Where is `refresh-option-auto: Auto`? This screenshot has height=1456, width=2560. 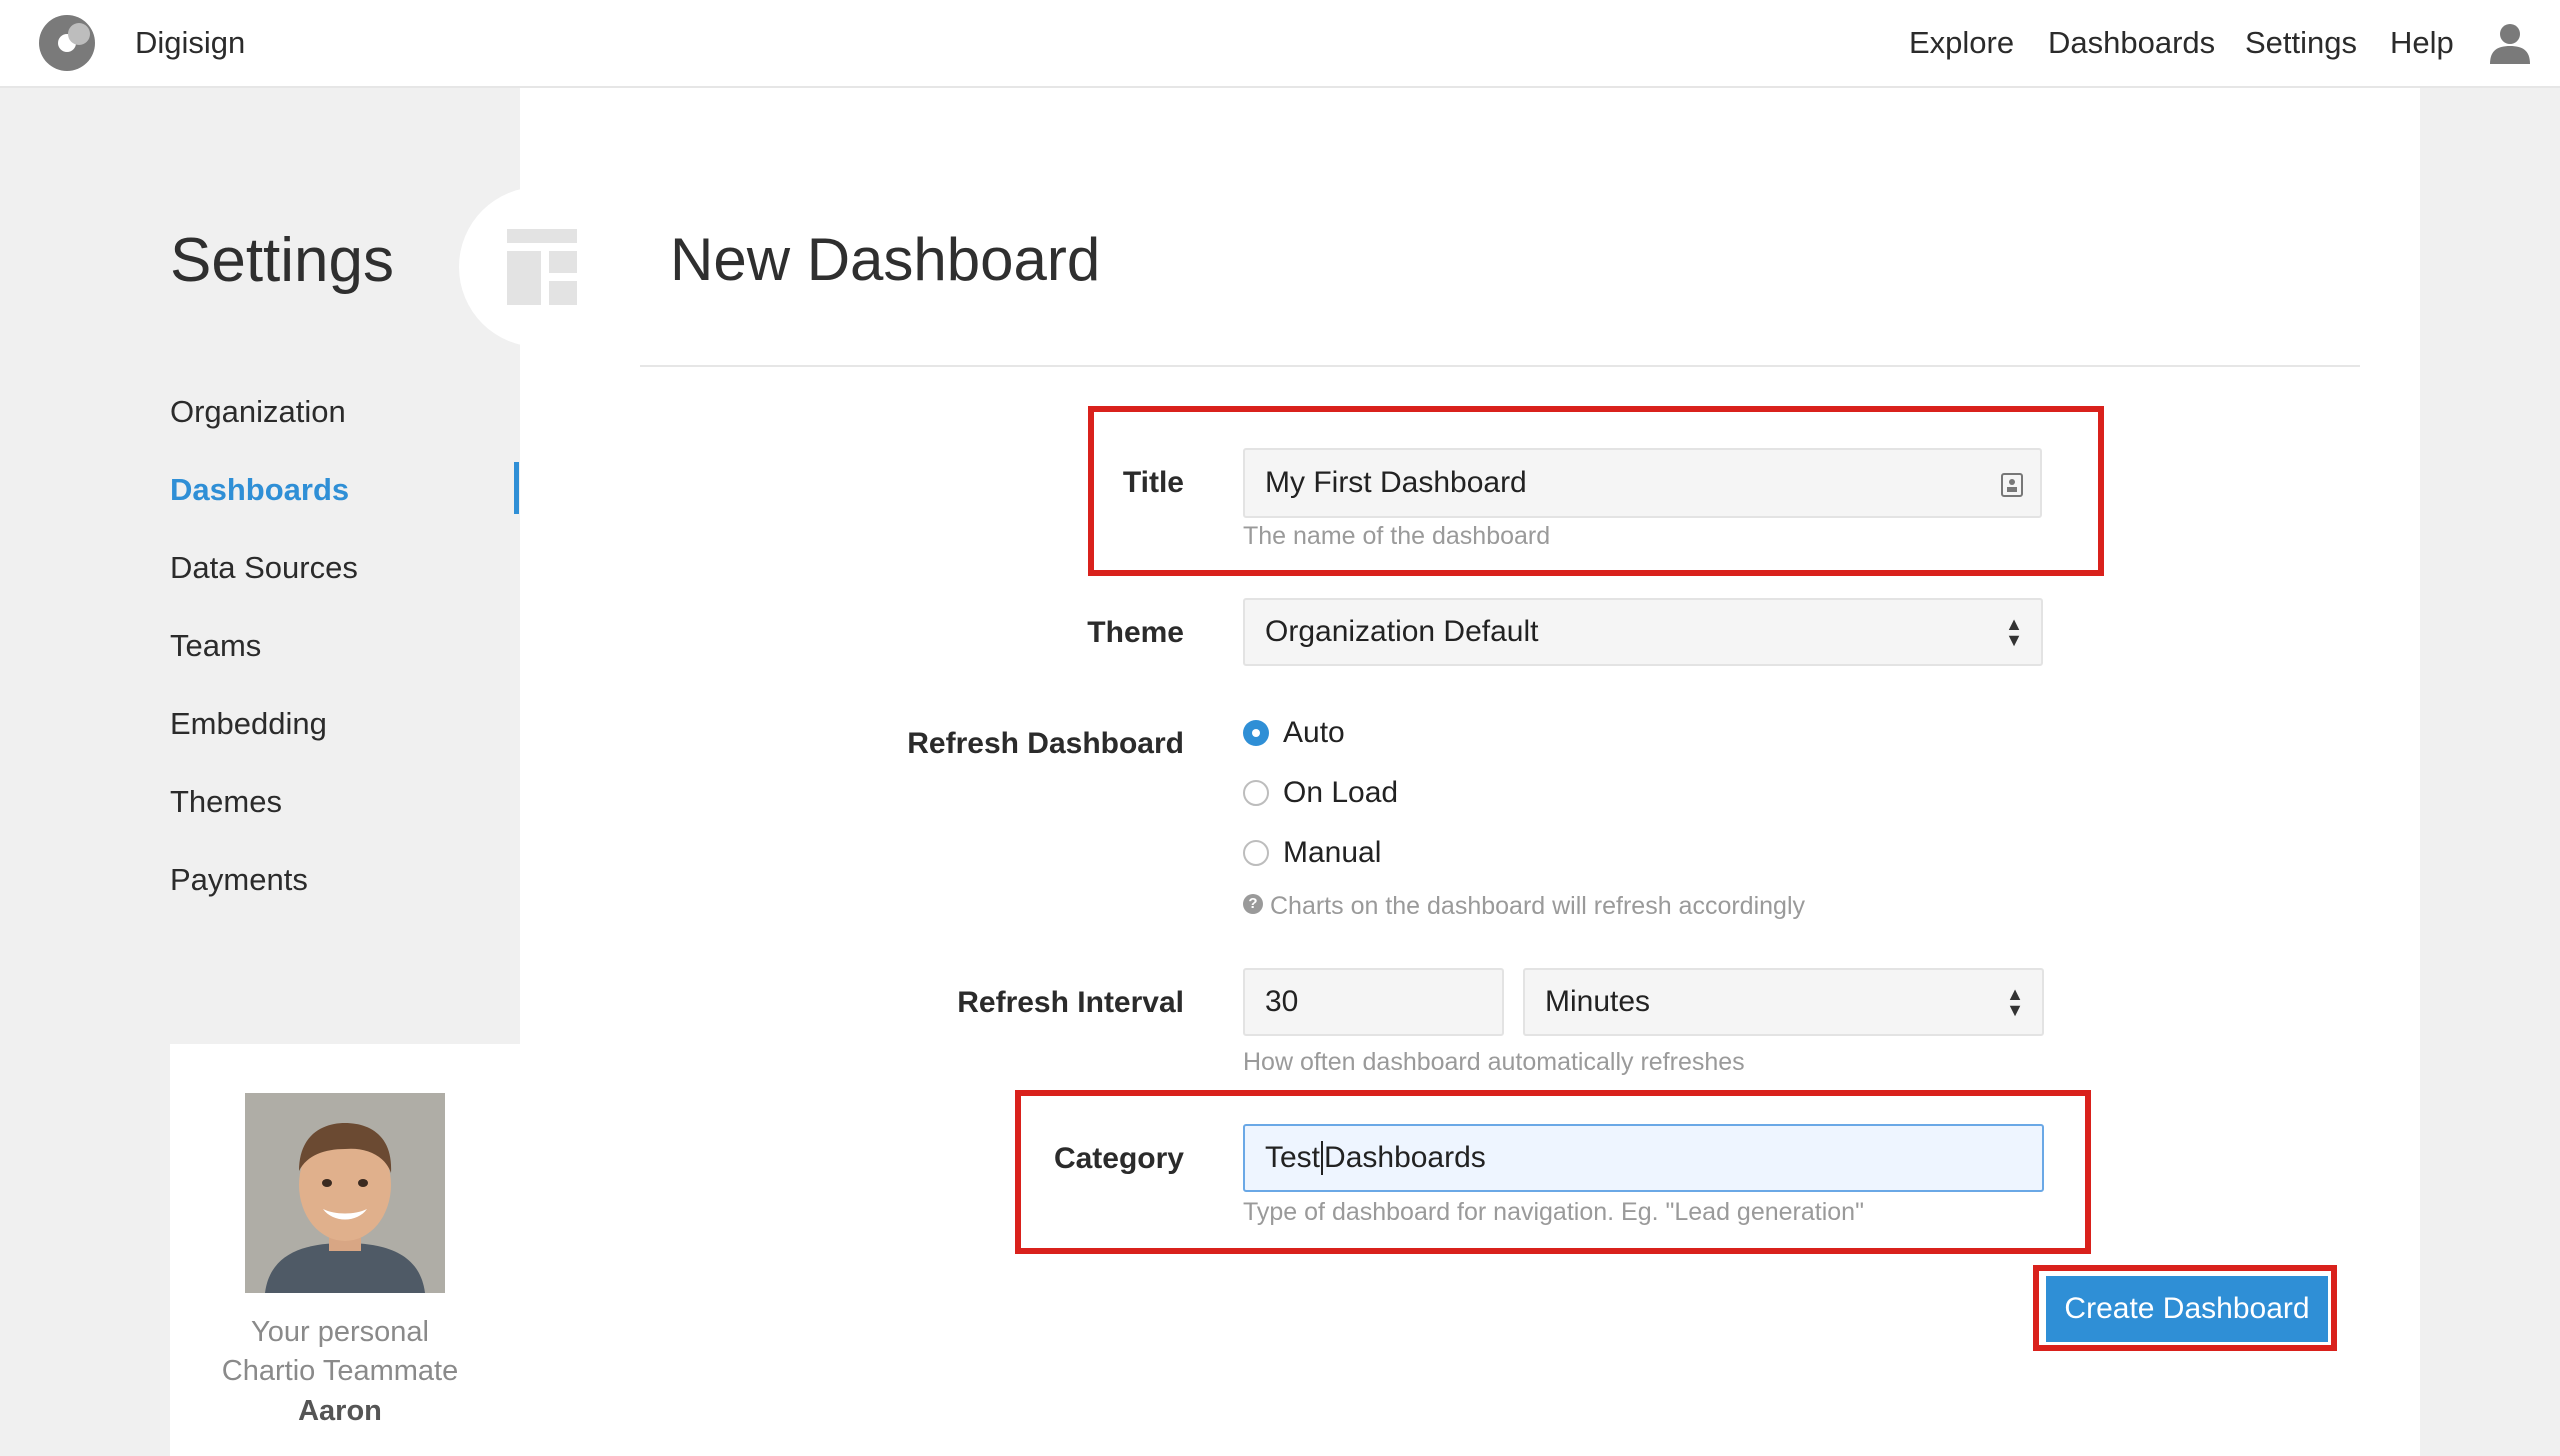 refresh-option-auto: Auto is located at coordinates (1314, 733).